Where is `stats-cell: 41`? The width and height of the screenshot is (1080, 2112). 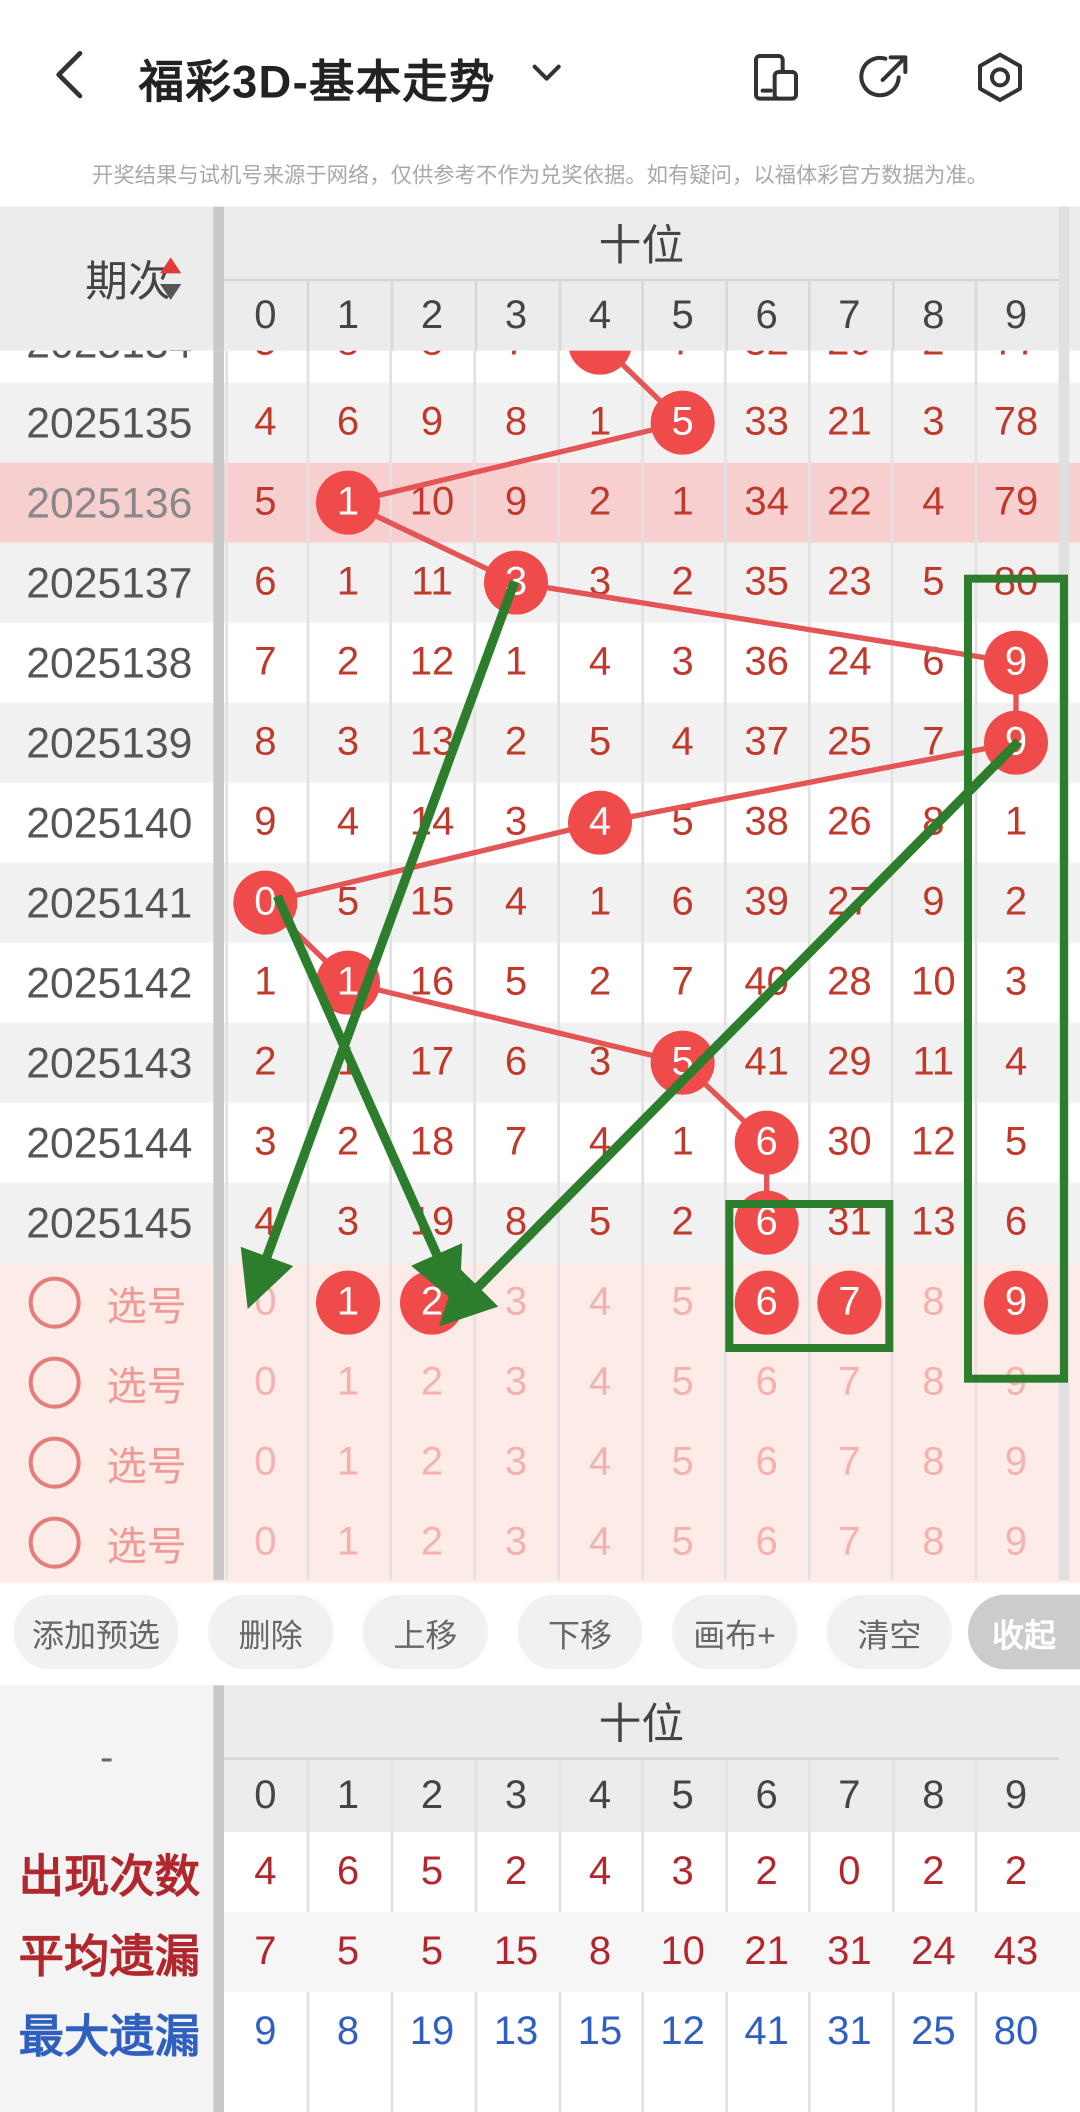
stats-cell: 41 is located at coordinates (766, 2031).